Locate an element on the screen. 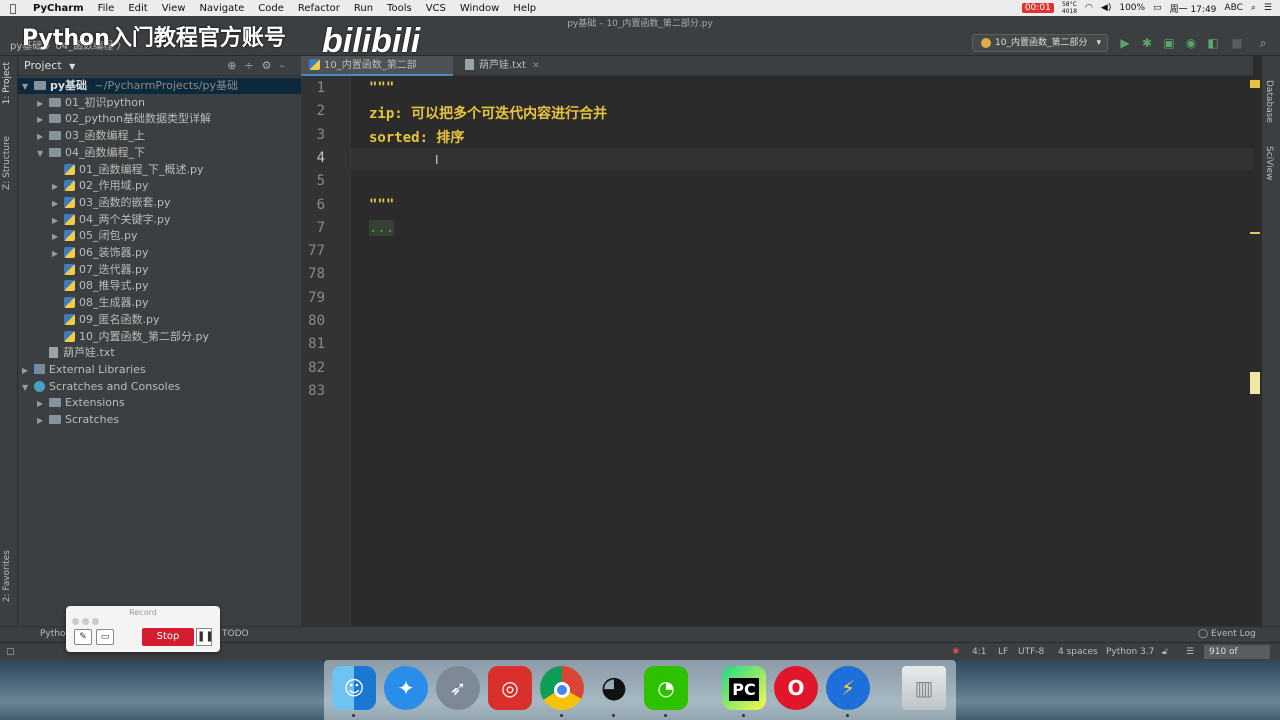 This screenshot has height=720, width=1280. lock-icon: 🔓︎ is located at coordinates (1165, 652).